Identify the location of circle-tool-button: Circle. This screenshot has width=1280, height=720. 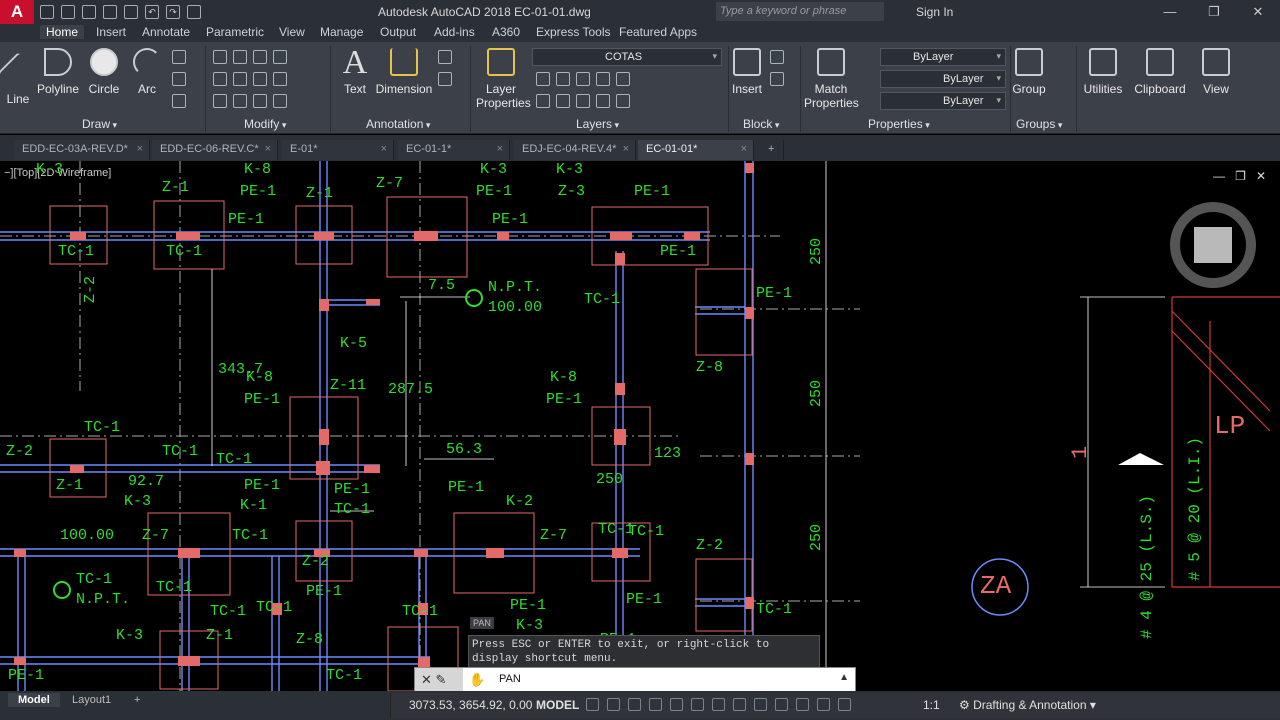
(104, 72).